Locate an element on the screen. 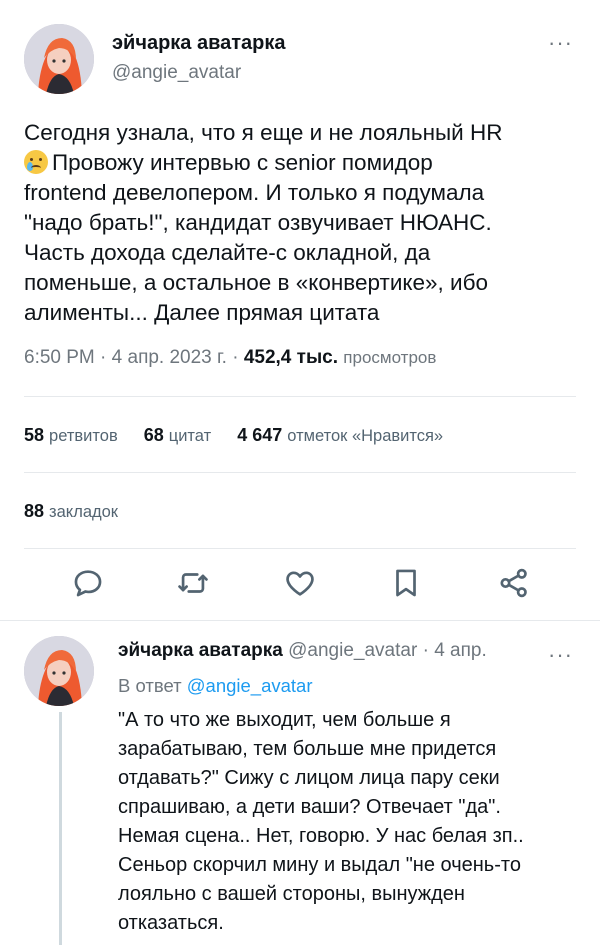 The height and width of the screenshot is (945, 600). tweet-time: 6:50 PM is located at coordinates (59, 357).